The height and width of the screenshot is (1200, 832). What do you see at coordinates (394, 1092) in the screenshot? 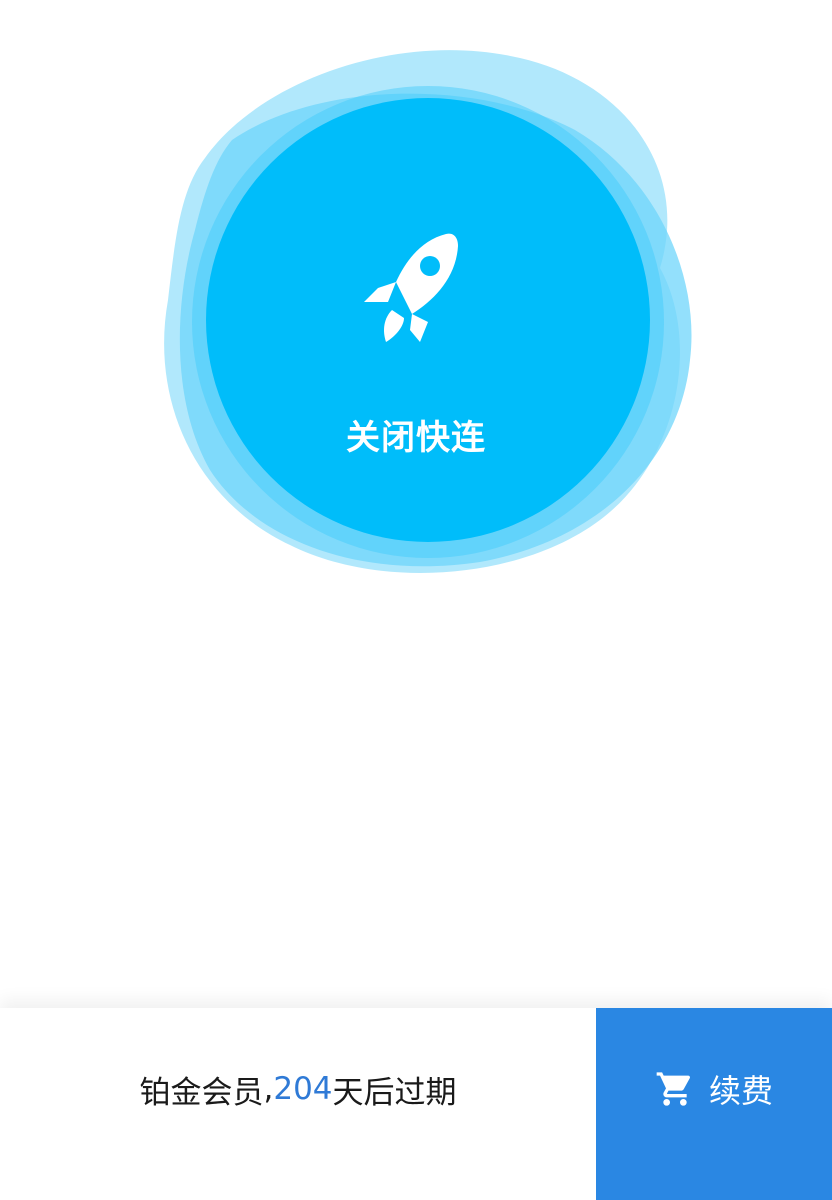
I see `membership-suffix: 天后过期` at bounding box center [394, 1092].